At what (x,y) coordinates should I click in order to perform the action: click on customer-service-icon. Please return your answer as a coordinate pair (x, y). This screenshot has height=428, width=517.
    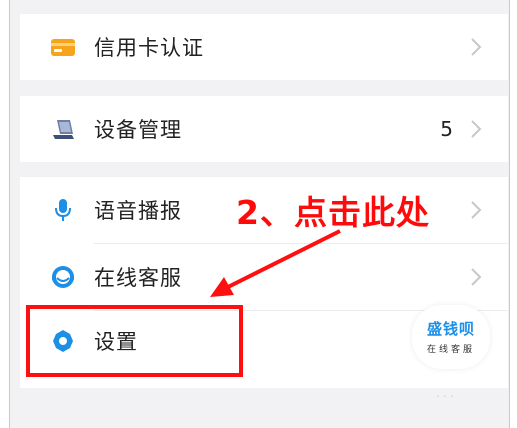
    Looking at the image, I should click on (63, 277).